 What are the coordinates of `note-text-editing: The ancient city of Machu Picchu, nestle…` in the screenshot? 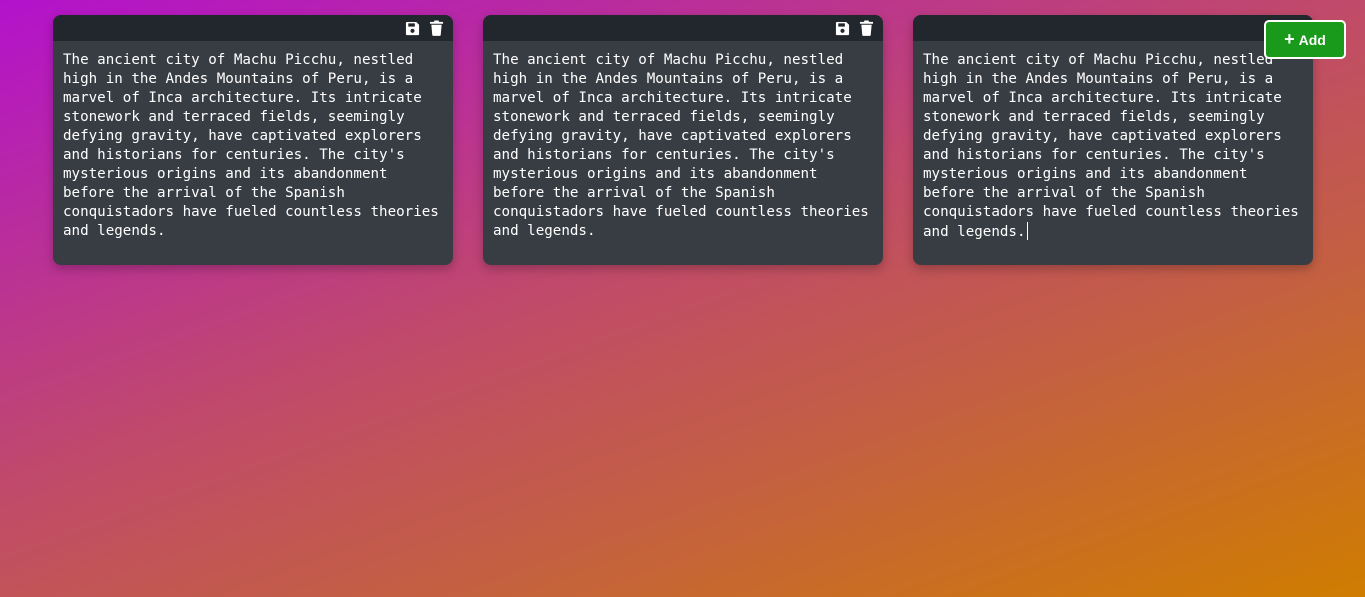 It's located at (1113, 153).